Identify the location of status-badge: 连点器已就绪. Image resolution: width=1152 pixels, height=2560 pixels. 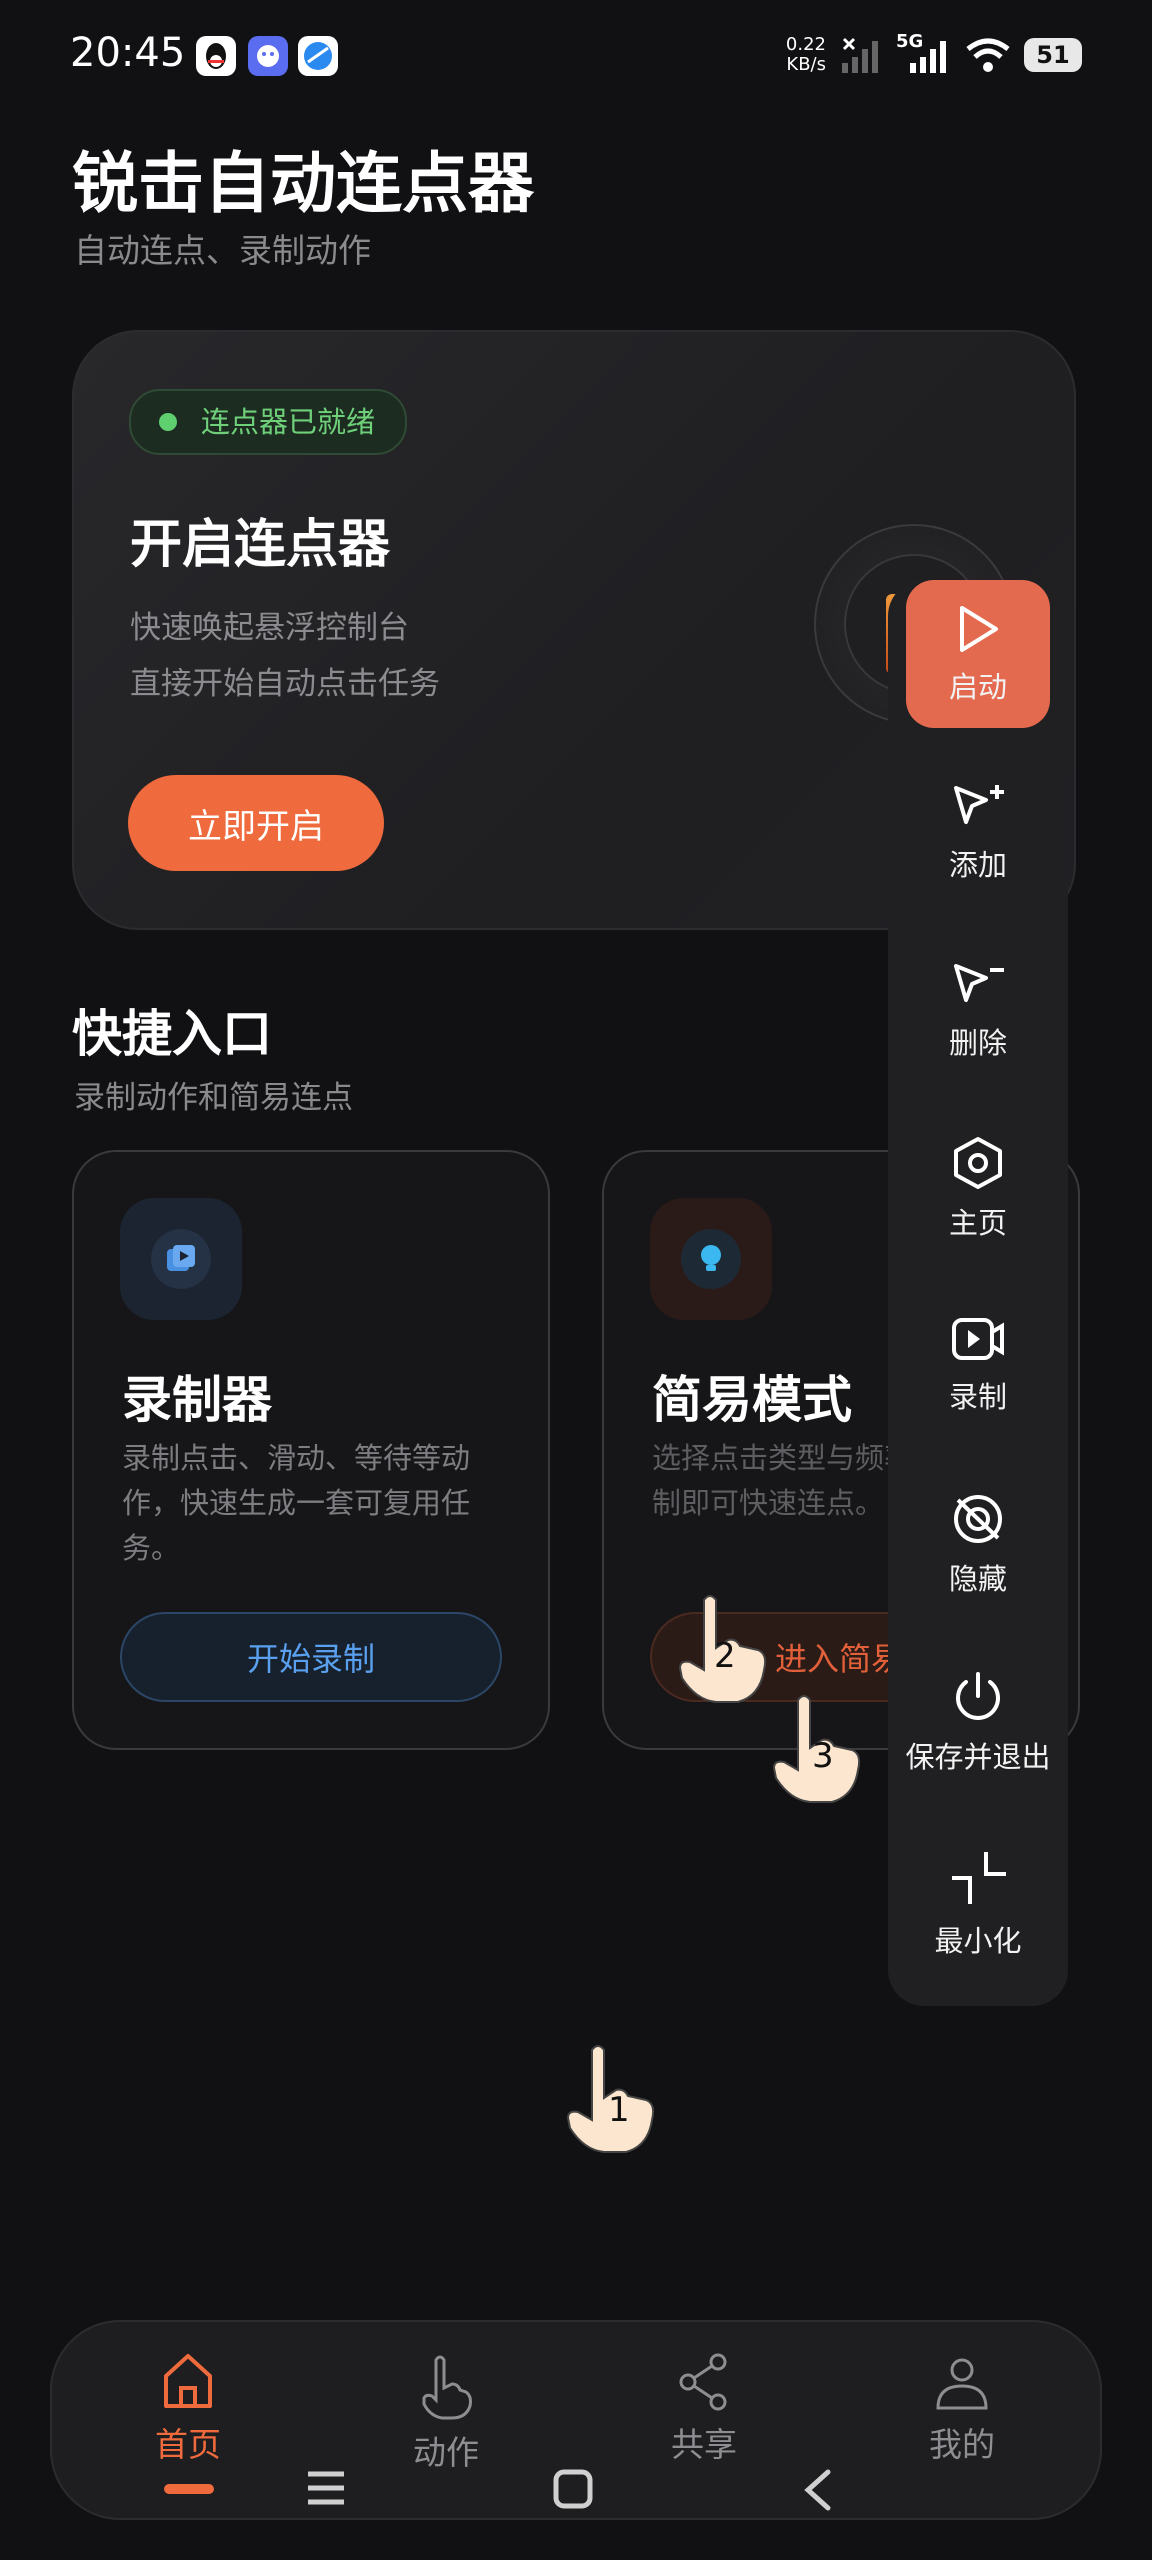
(268, 422).